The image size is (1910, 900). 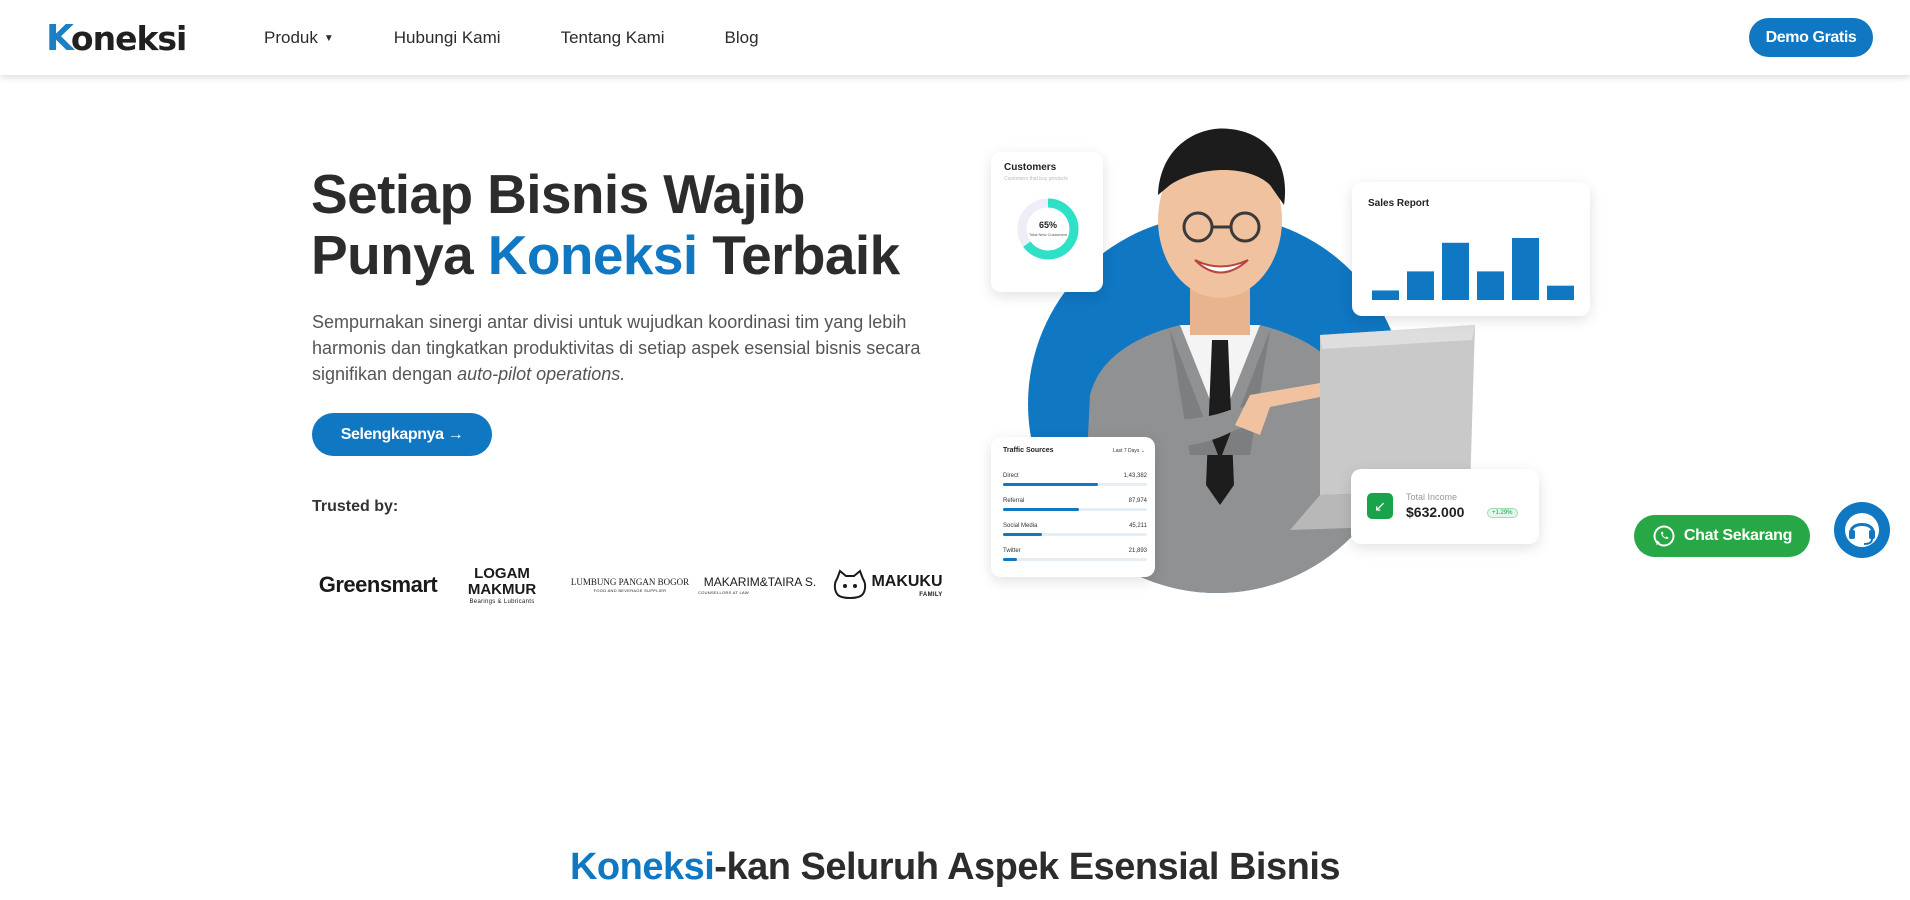 What do you see at coordinates (1137, 501) in the screenshot?
I see `traffic-row-value: 87,974` at bounding box center [1137, 501].